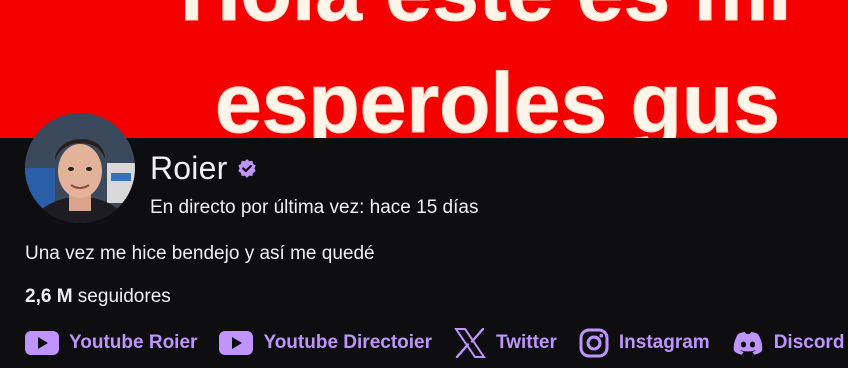  I want to click on instagram-icon, so click(594, 343).